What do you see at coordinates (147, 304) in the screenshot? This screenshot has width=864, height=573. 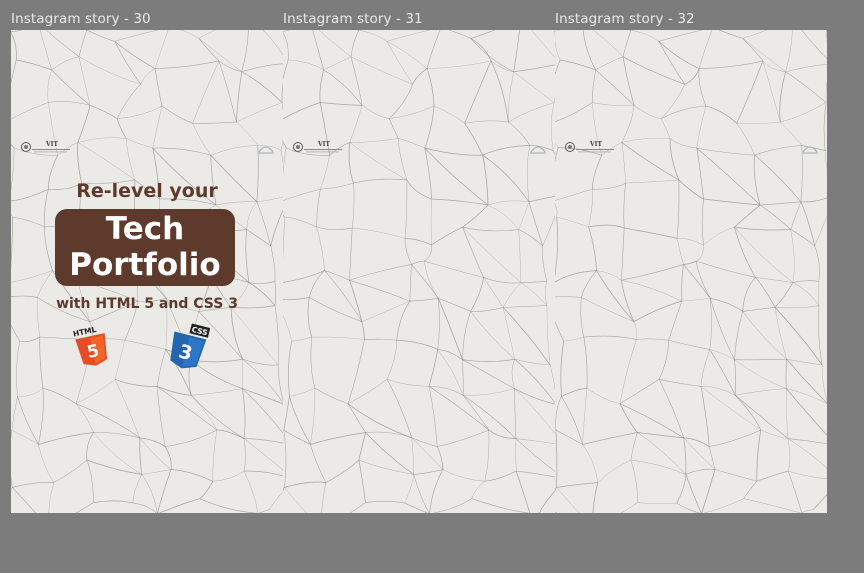 I see `subline-html-css: with HTML 5 and CSS 3` at bounding box center [147, 304].